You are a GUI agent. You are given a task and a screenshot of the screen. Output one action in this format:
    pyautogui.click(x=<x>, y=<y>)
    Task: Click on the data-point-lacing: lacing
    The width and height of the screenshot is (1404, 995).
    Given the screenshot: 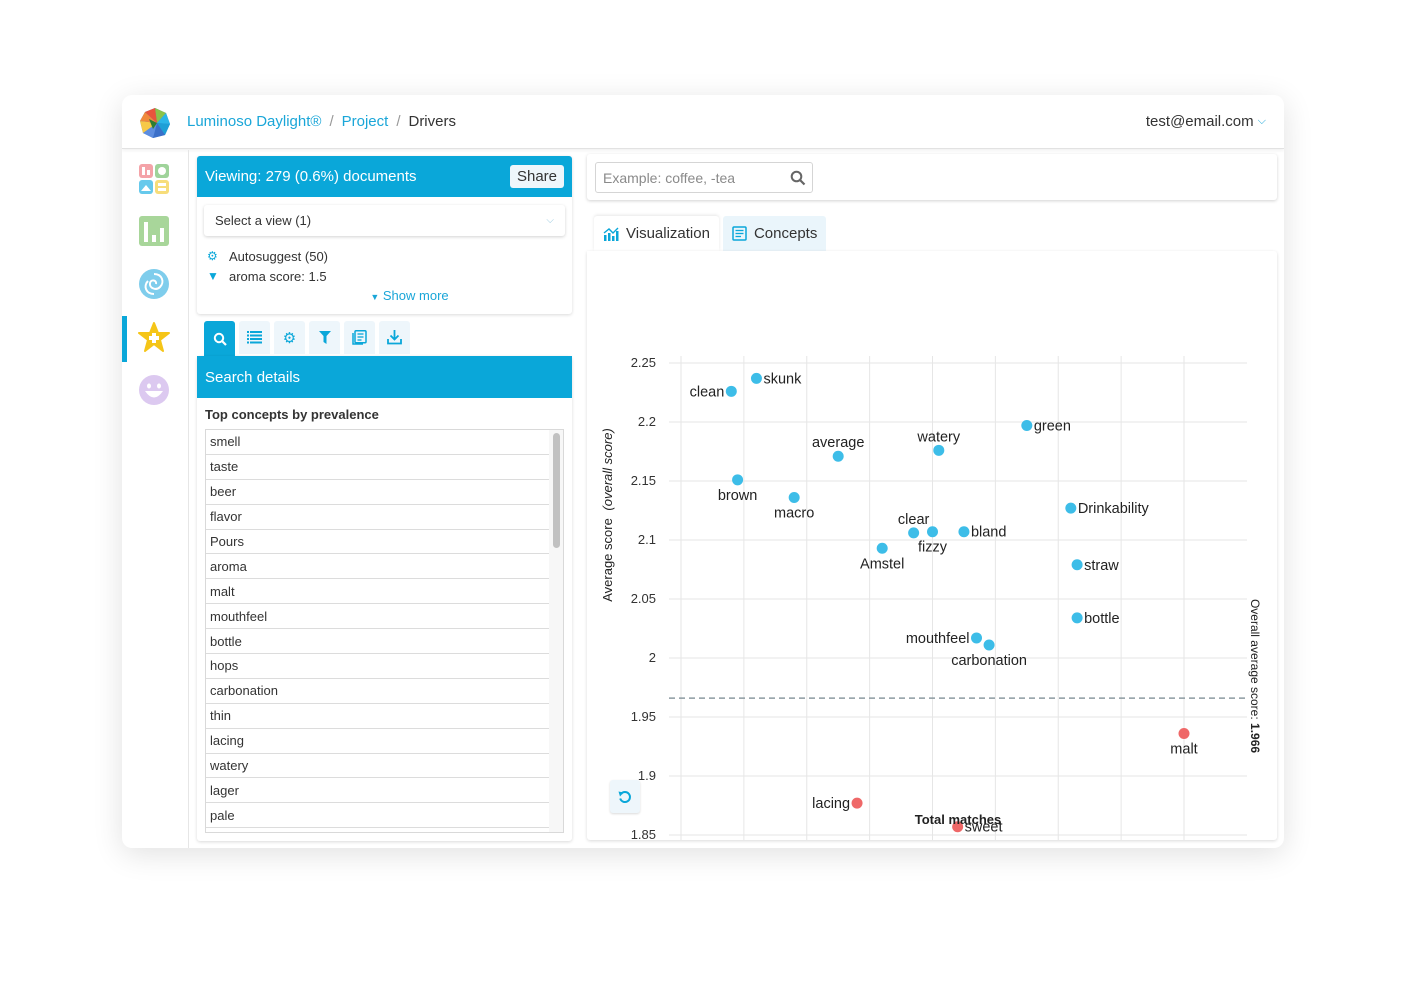 What is the action you would take?
    pyautogui.click(x=837, y=804)
    